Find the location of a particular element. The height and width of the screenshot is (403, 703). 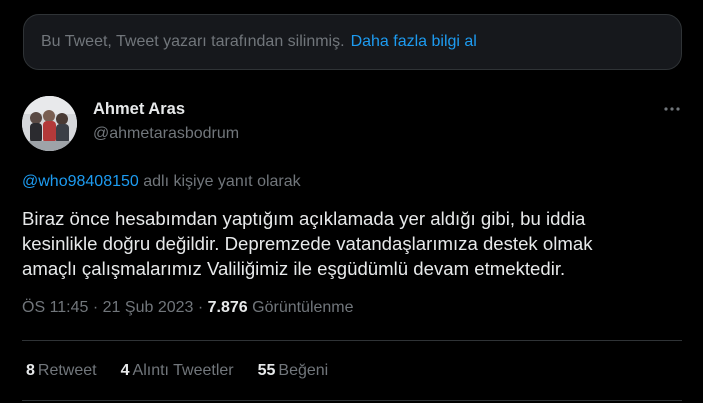

tweet-time: ÖS 11:45 is located at coordinates (55, 307).